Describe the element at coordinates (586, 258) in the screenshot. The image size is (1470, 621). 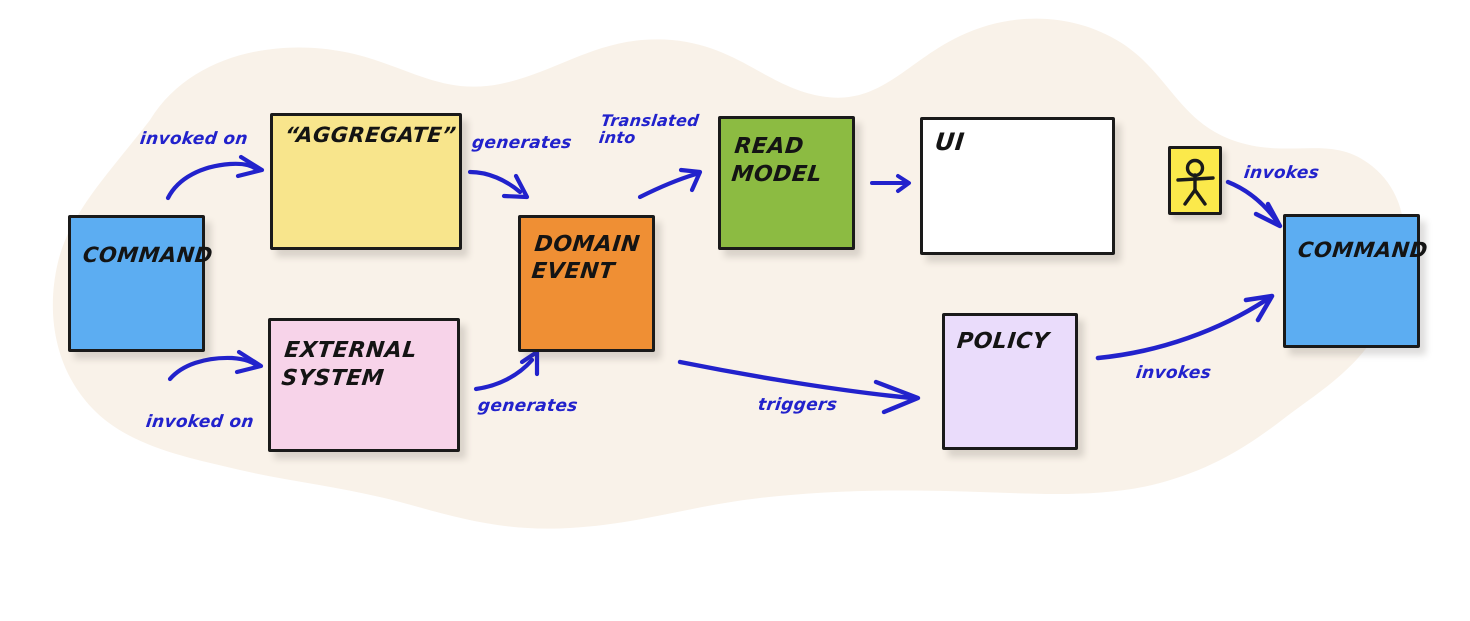
I see `note-domain-event-label: DOMAIN EVENT` at that location.